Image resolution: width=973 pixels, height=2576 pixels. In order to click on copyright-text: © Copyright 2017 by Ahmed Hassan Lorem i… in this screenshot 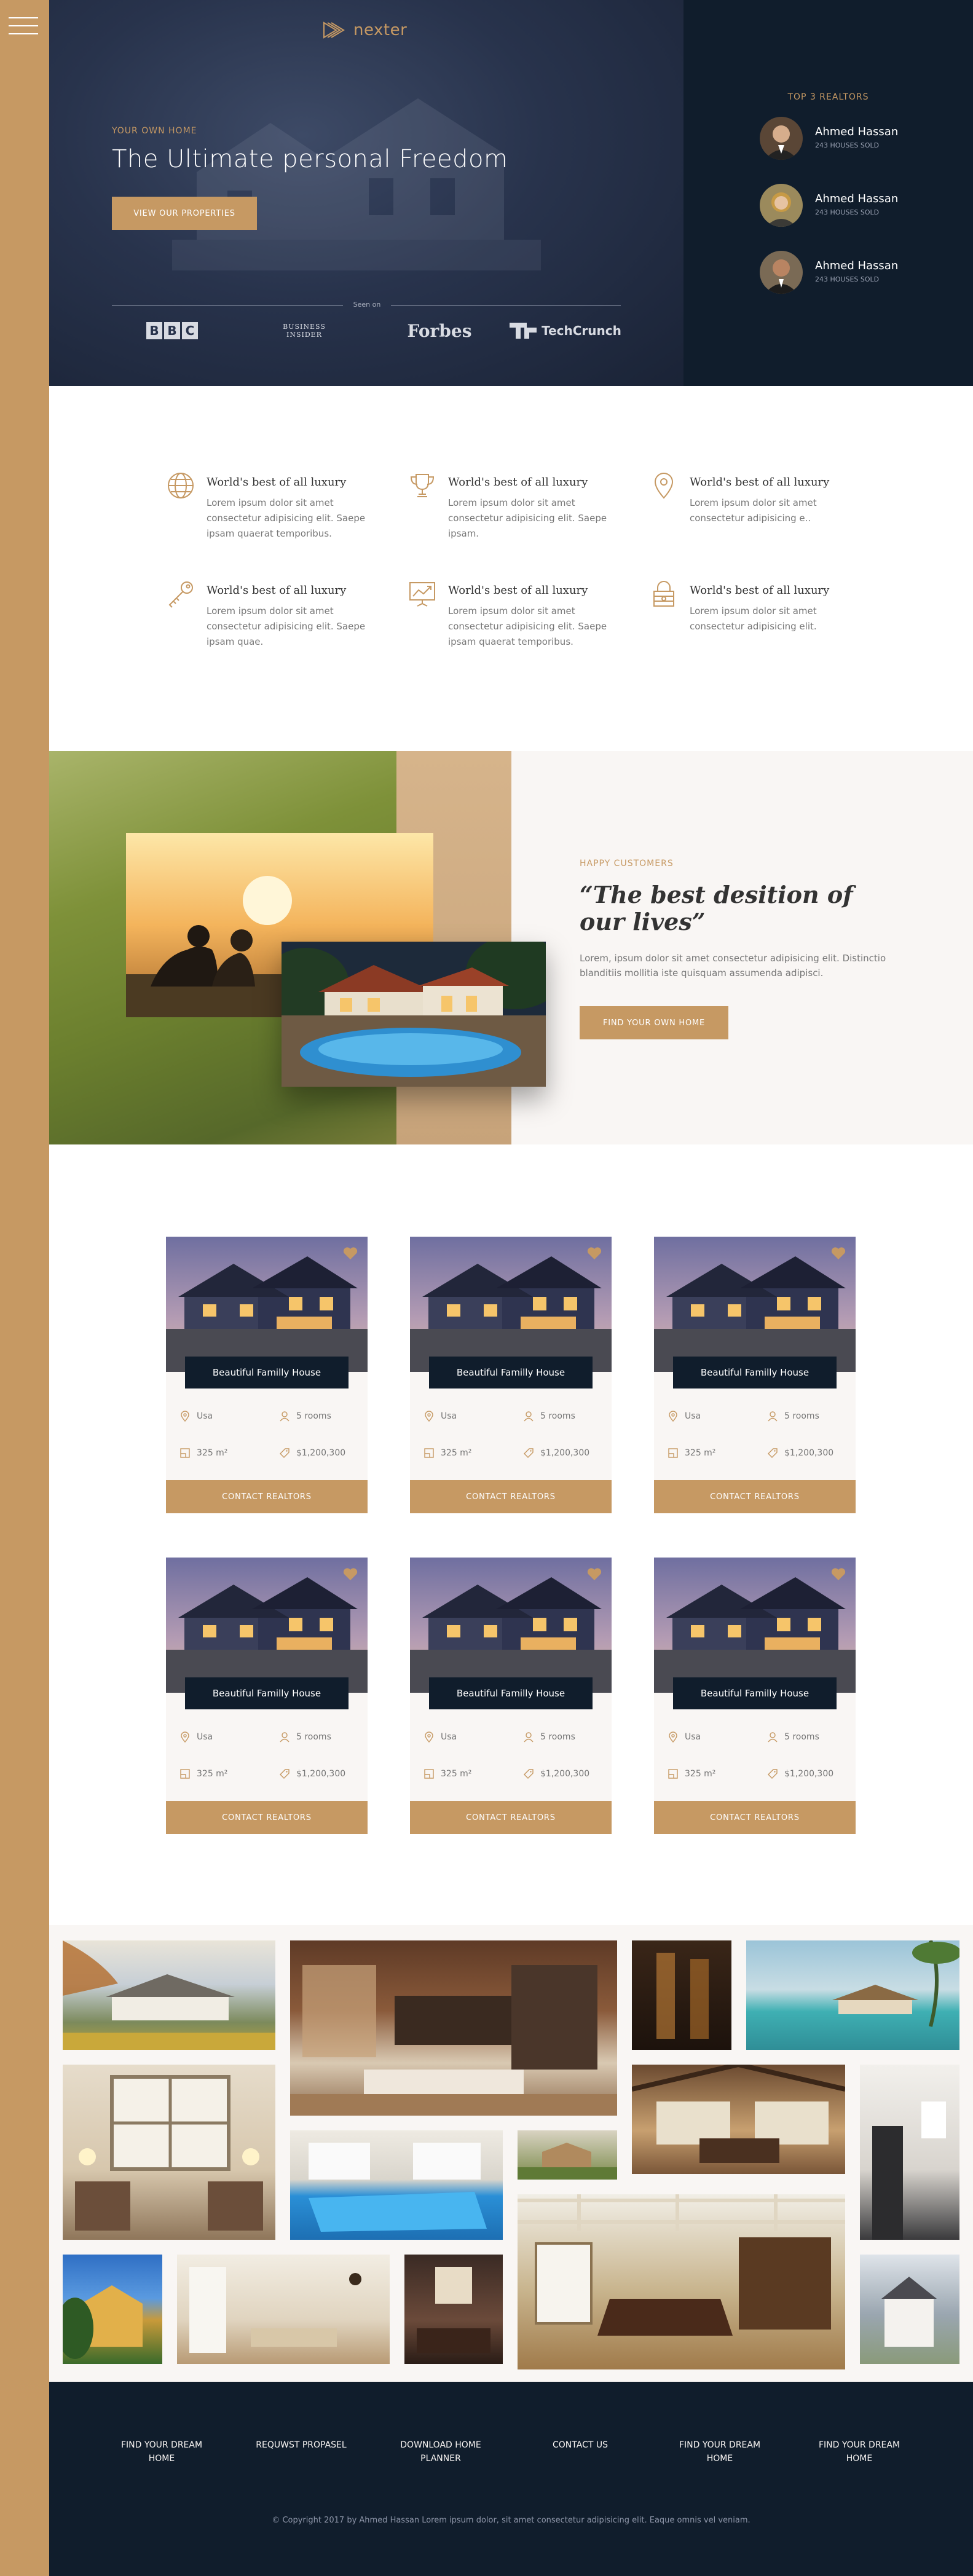, I will do `click(511, 2520)`.